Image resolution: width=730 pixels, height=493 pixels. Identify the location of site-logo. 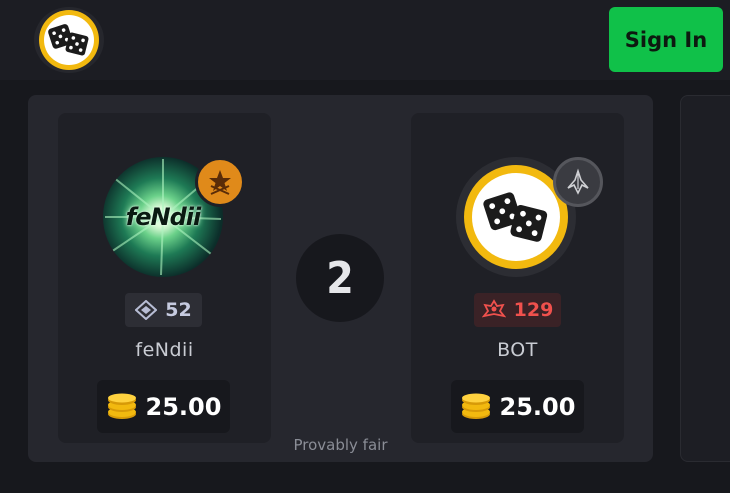
(69, 40).